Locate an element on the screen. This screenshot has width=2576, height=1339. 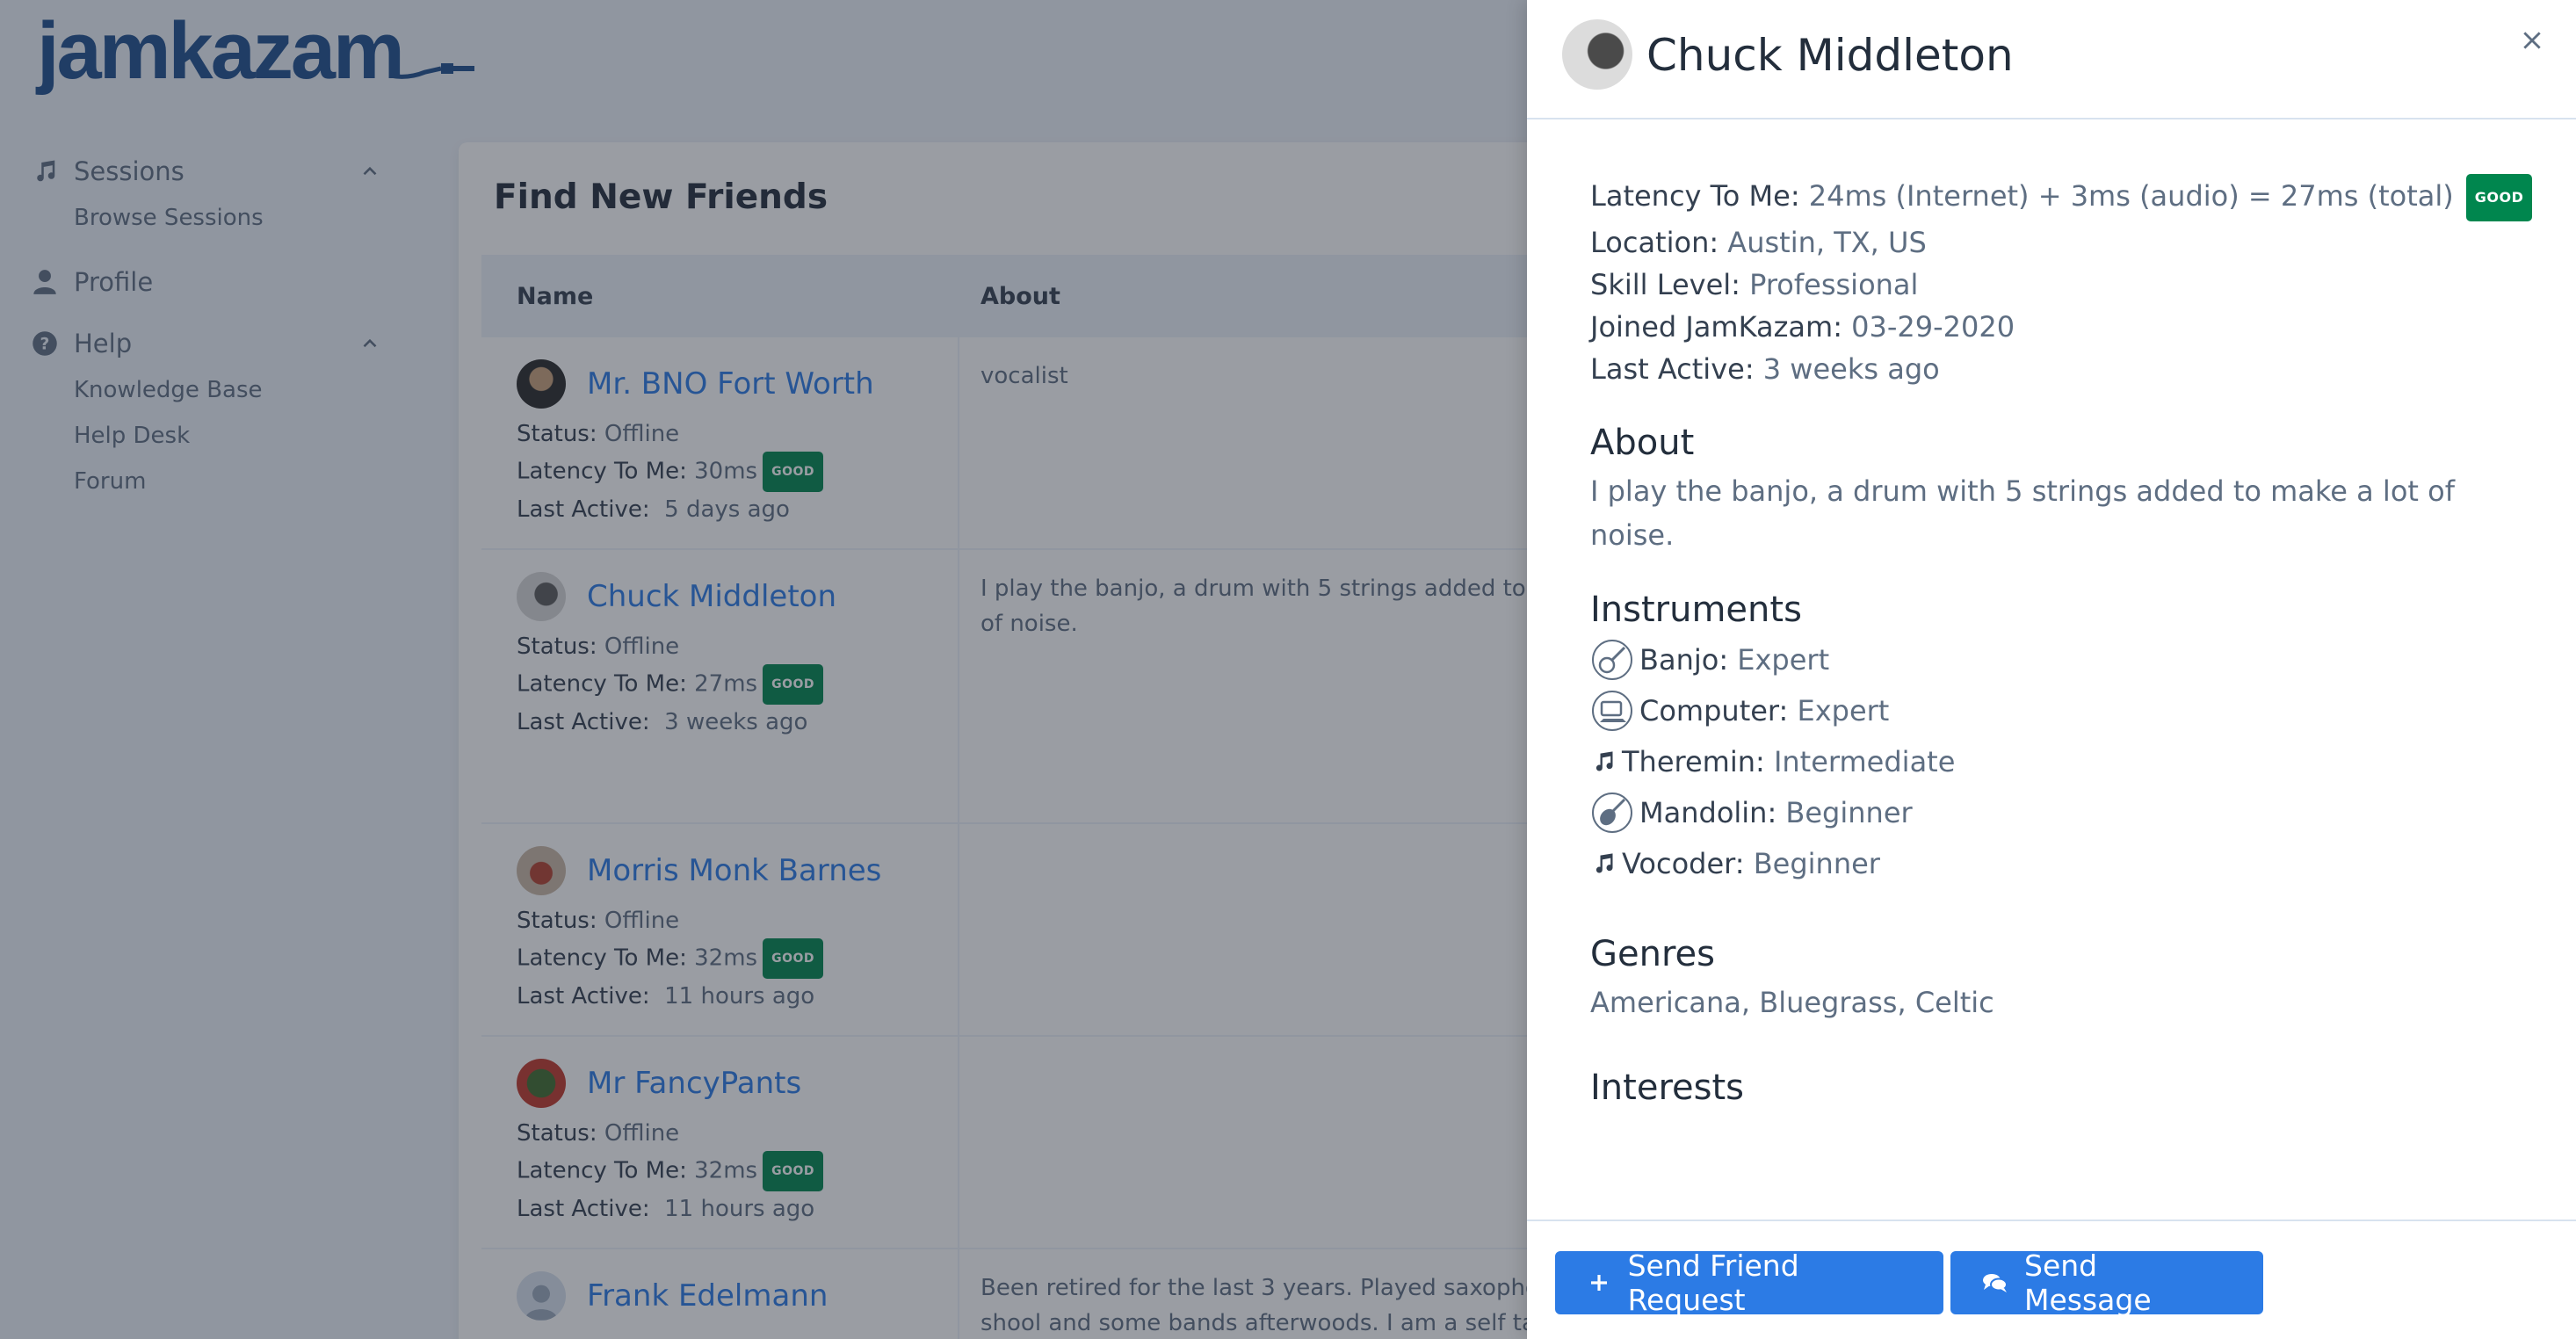
comments-icon is located at coordinates (1995, 1283).